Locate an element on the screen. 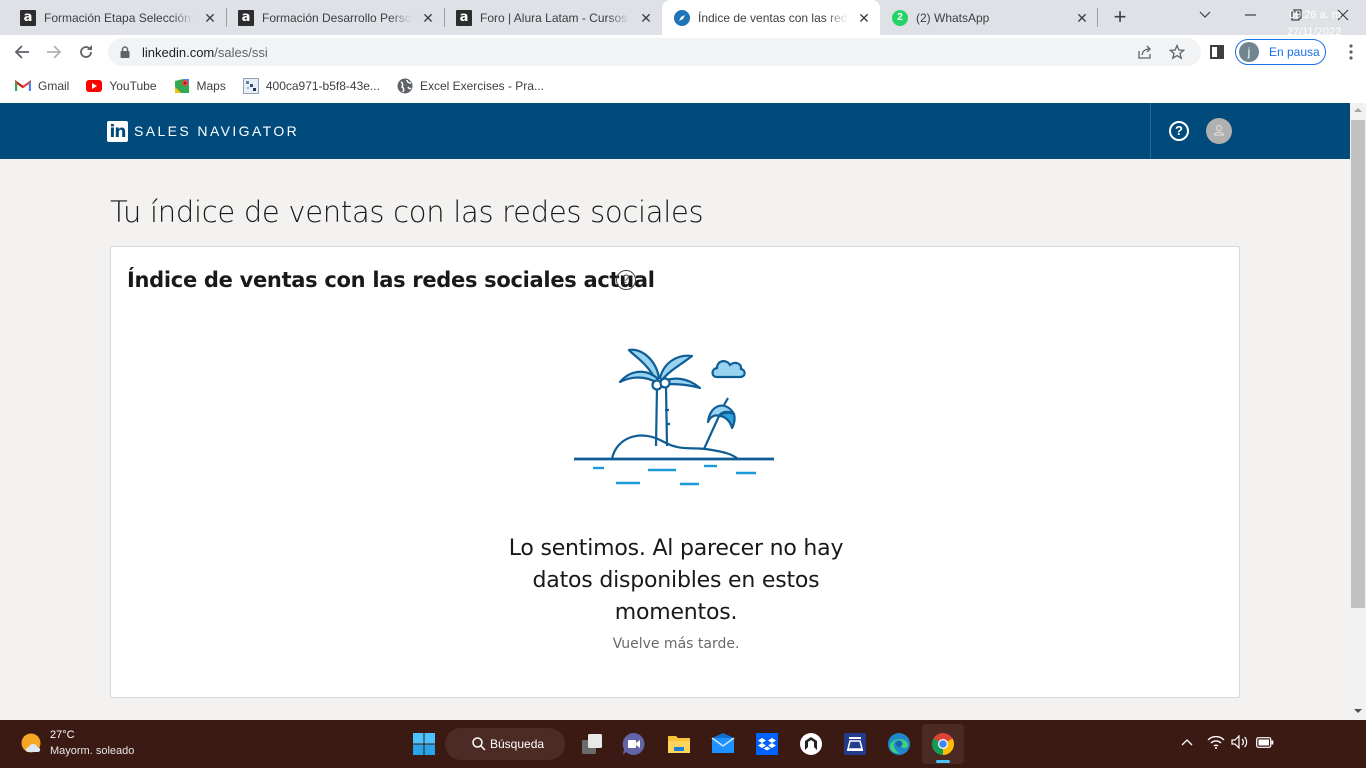 This screenshot has height=768, width=1366. windows-taskbar: 27°C Mayorm. soleado Búsqueda is located at coordinates (683, 744).